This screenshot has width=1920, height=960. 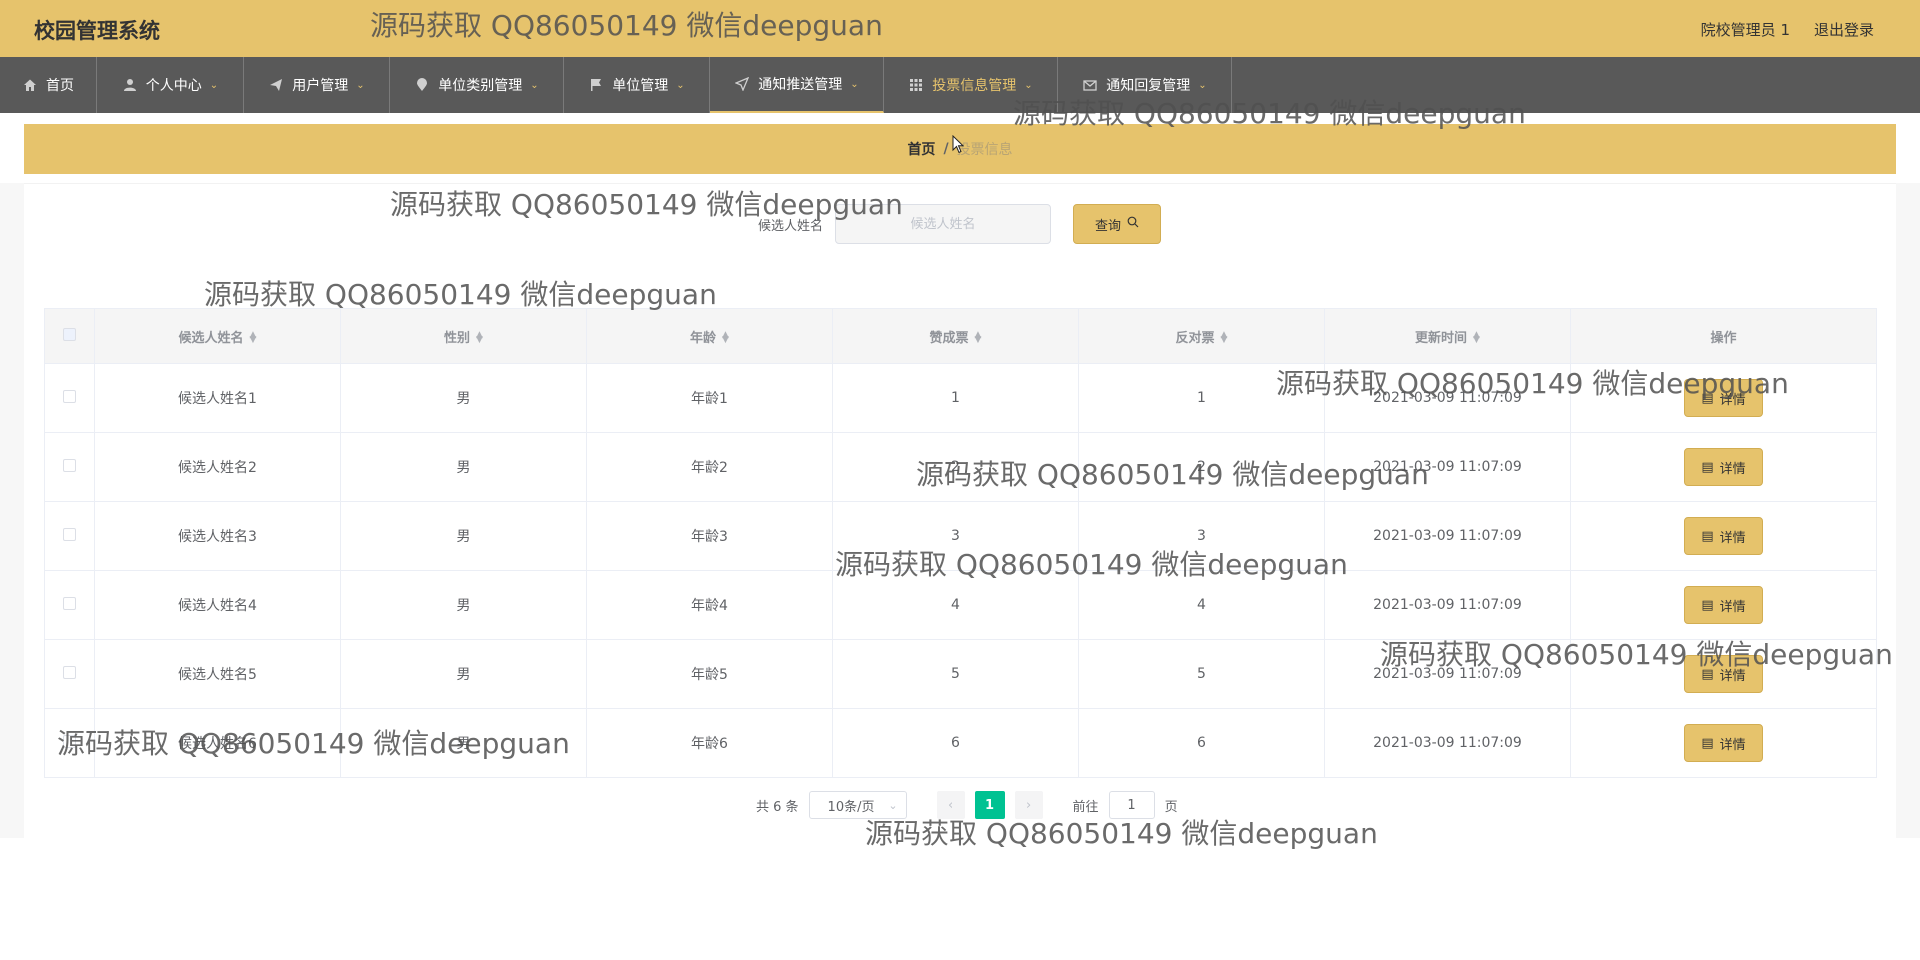 I want to click on table-row: 候选人姓名6 男 年龄6 6 6 2021-03-09 11:07:09 ▤ 详情, so click(x=960, y=743).